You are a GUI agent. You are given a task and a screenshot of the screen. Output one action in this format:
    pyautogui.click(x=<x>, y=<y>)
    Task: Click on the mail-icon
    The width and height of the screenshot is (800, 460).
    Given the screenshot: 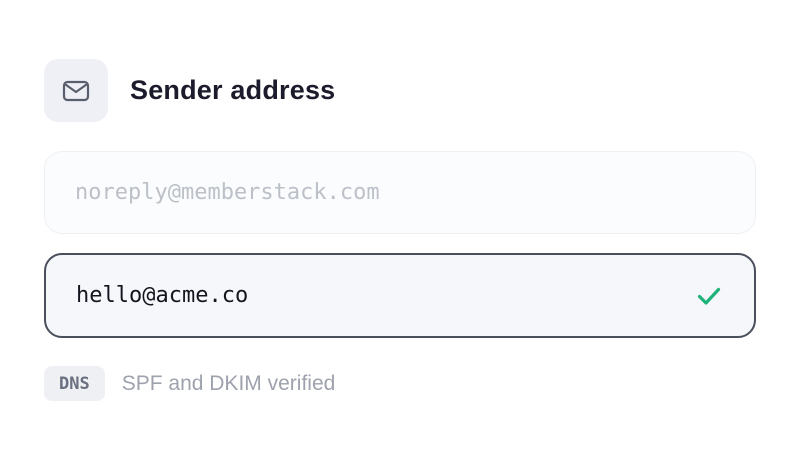 What is the action you would take?
    pyautogui.click(x=76, y=90)
    